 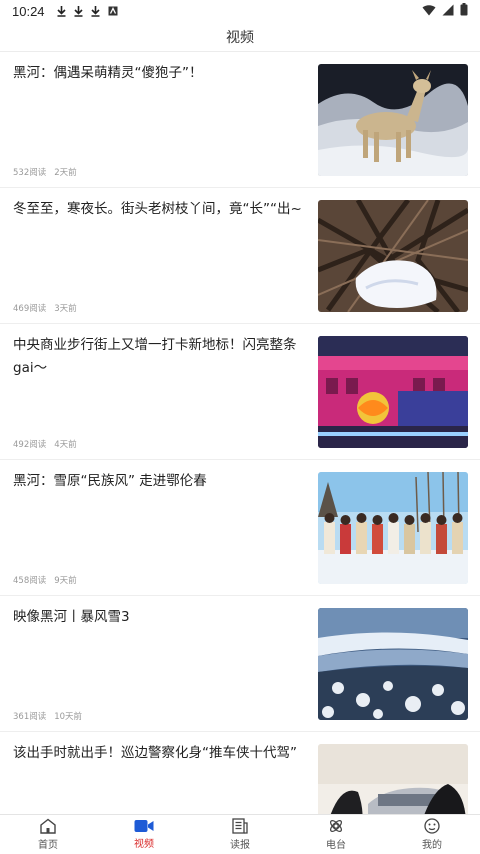 I want to click on tab-profile: 我的, so click(x=432, y=834).